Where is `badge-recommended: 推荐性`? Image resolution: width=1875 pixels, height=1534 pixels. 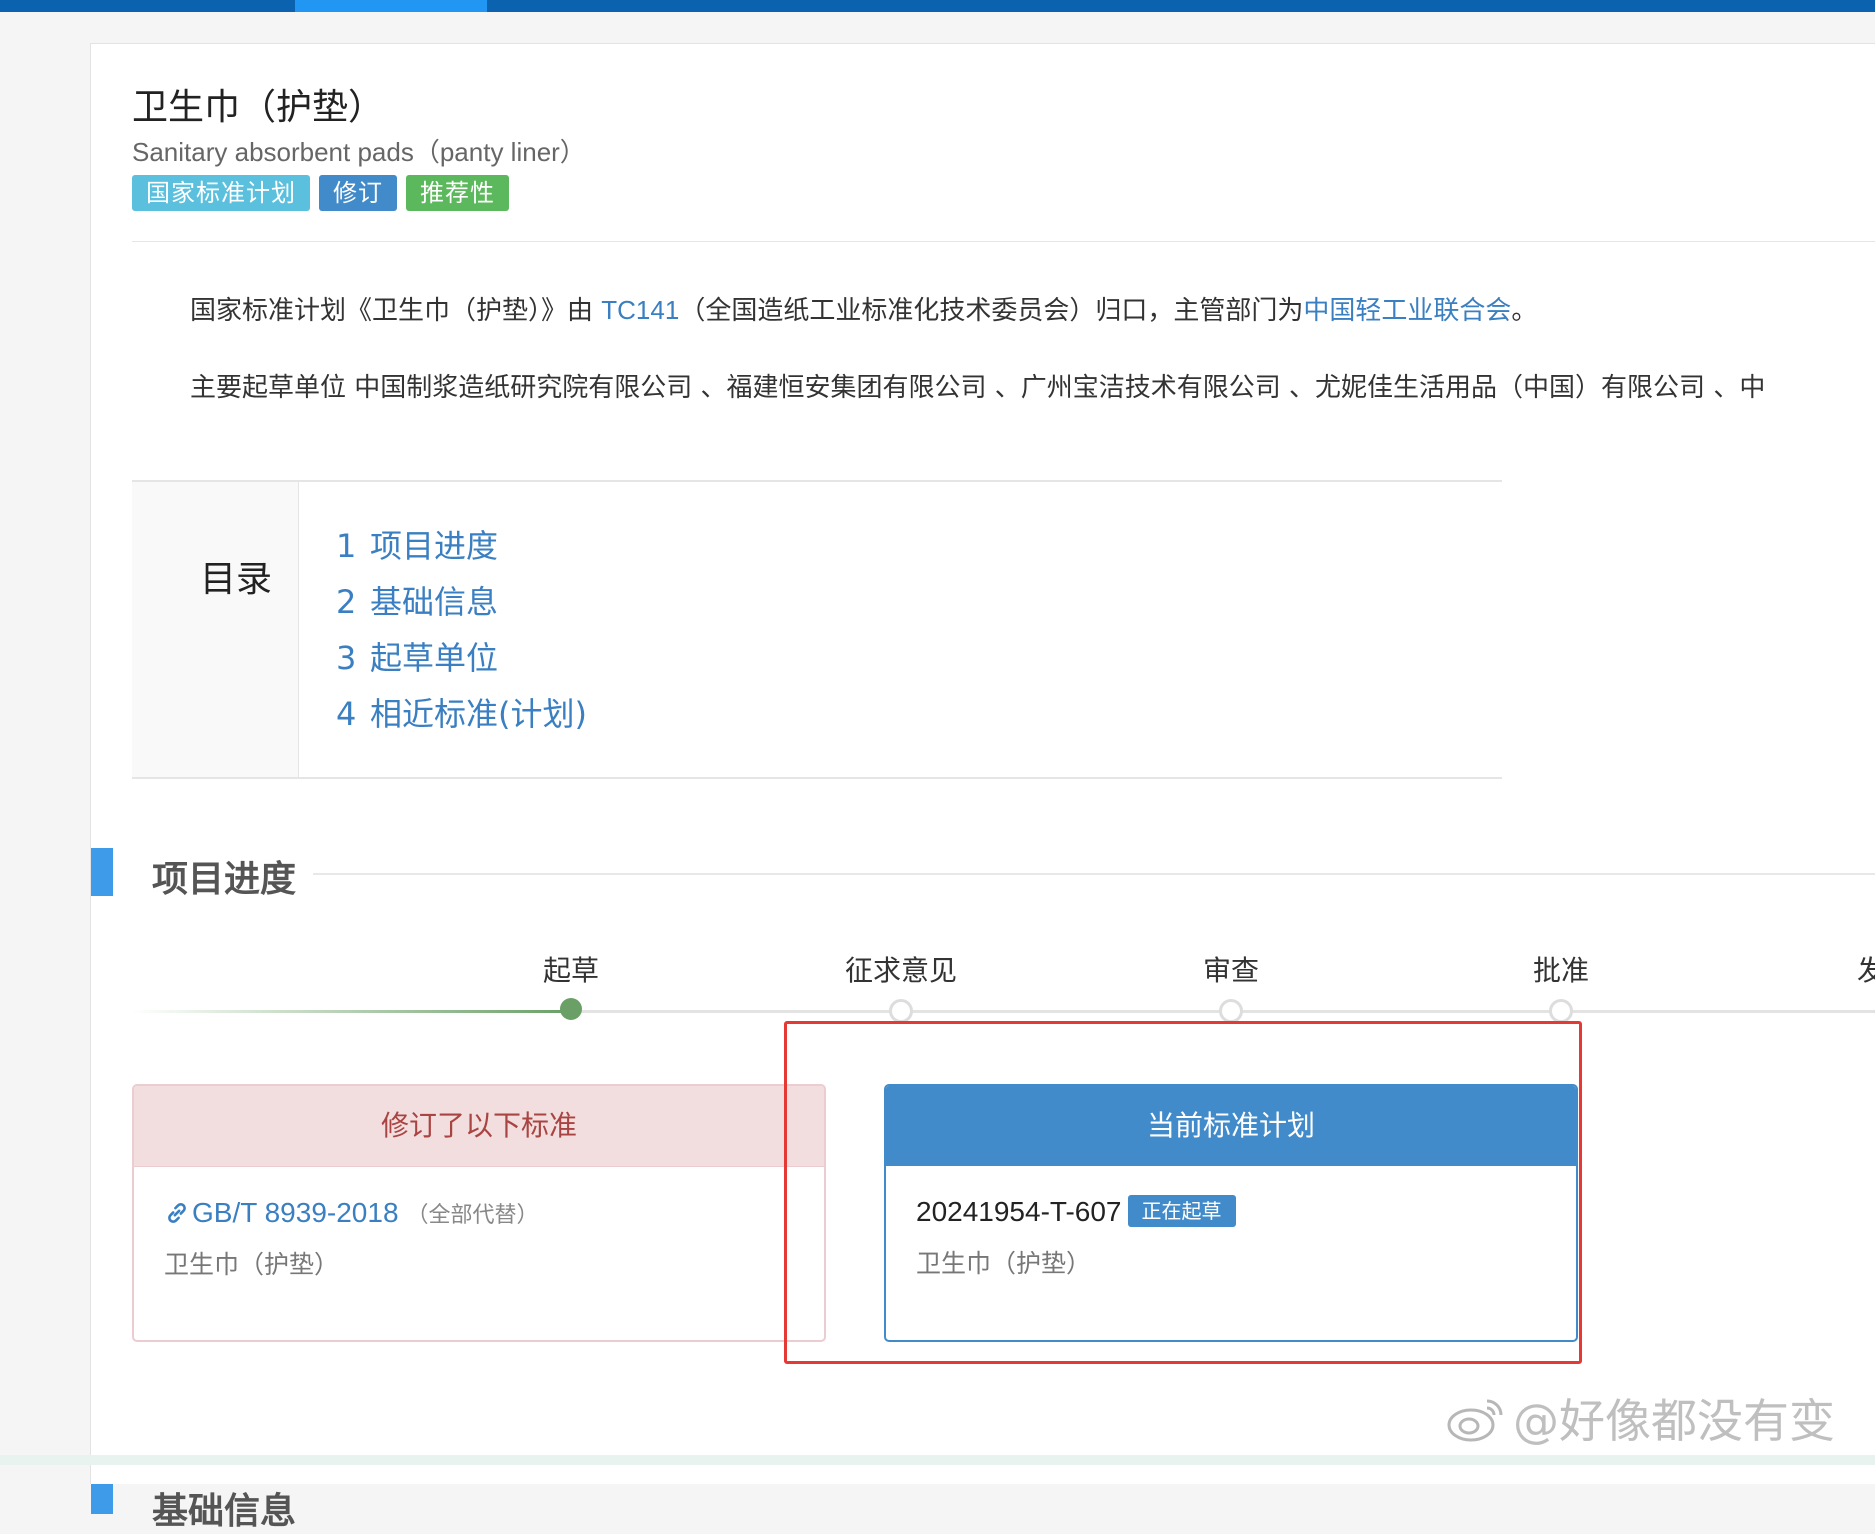
badge-recommended: 推荐性 is located at coordinates (457, 193).